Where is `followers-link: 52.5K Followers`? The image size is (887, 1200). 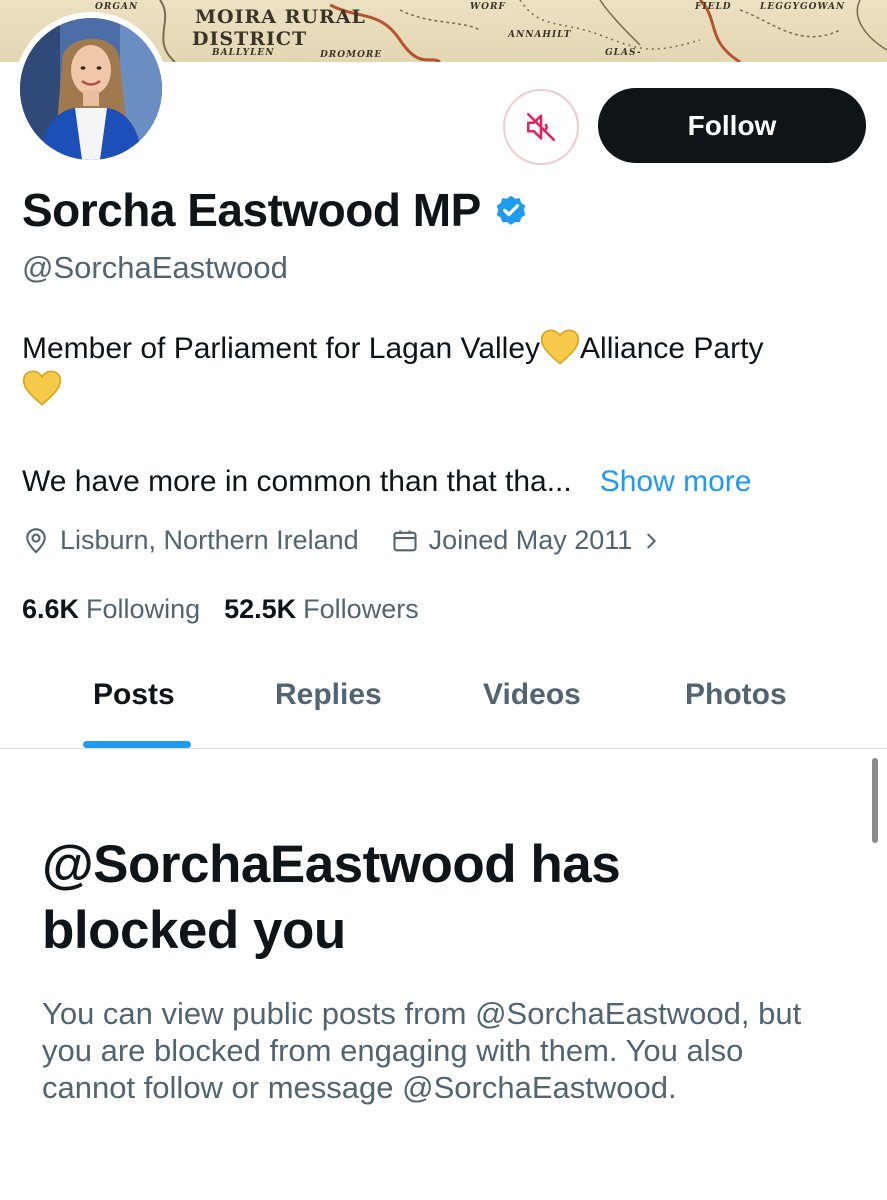 followers-link: 52.5K Followers is located at coordinates (321, 609).